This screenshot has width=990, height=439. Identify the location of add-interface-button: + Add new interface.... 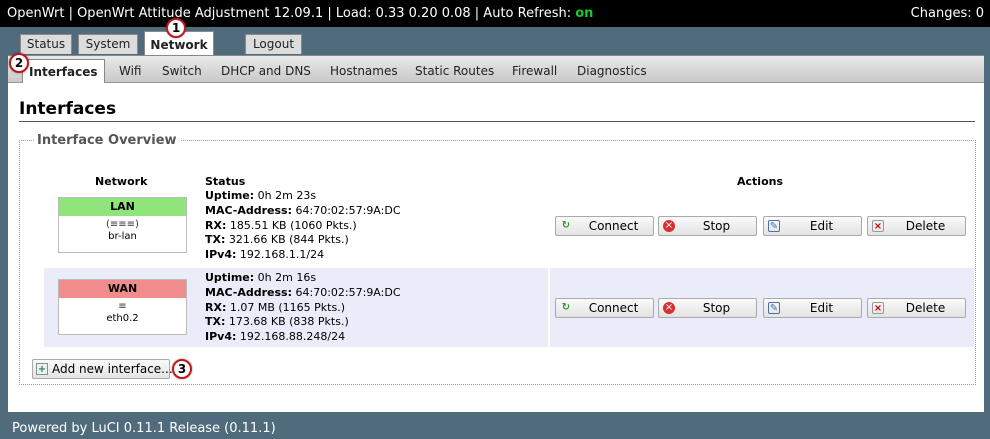
(102, 369).